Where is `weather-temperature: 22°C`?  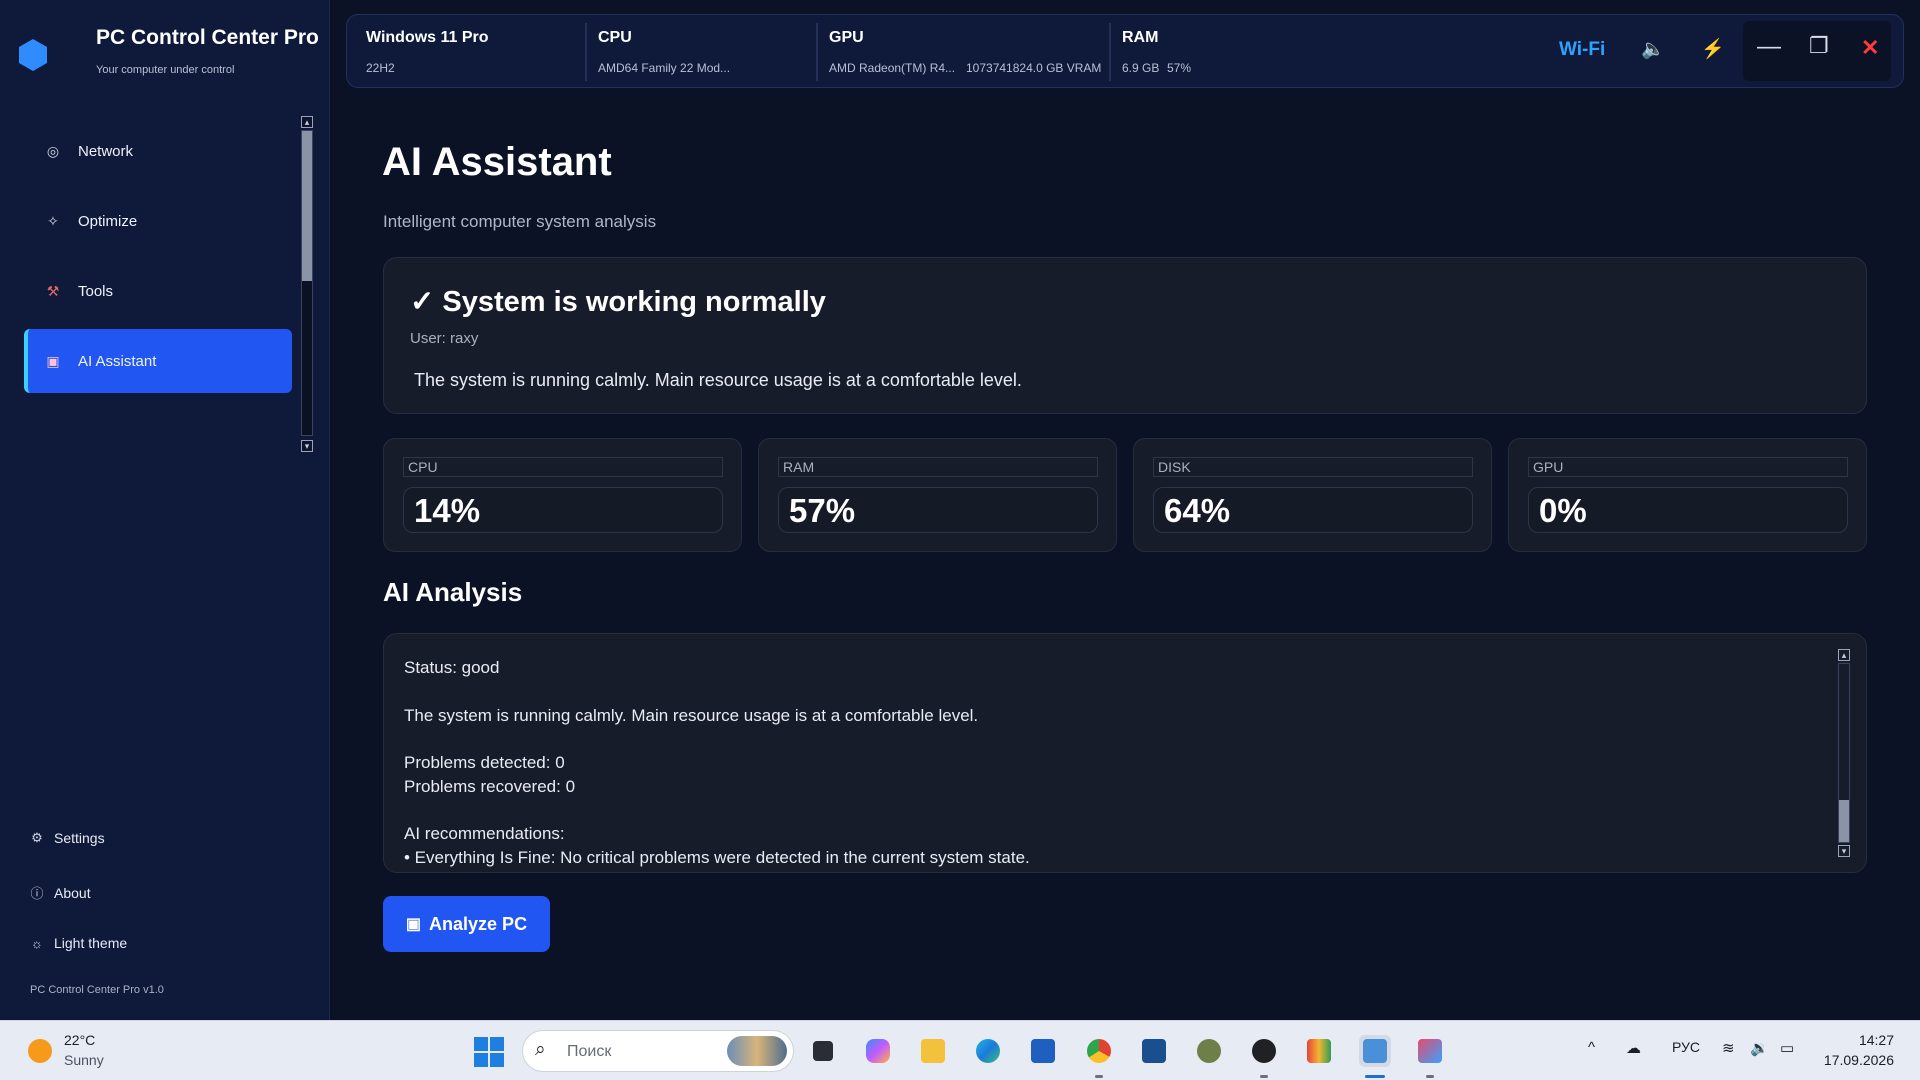
weather-temperature: 22°C is located at coordinates (79, 1040).